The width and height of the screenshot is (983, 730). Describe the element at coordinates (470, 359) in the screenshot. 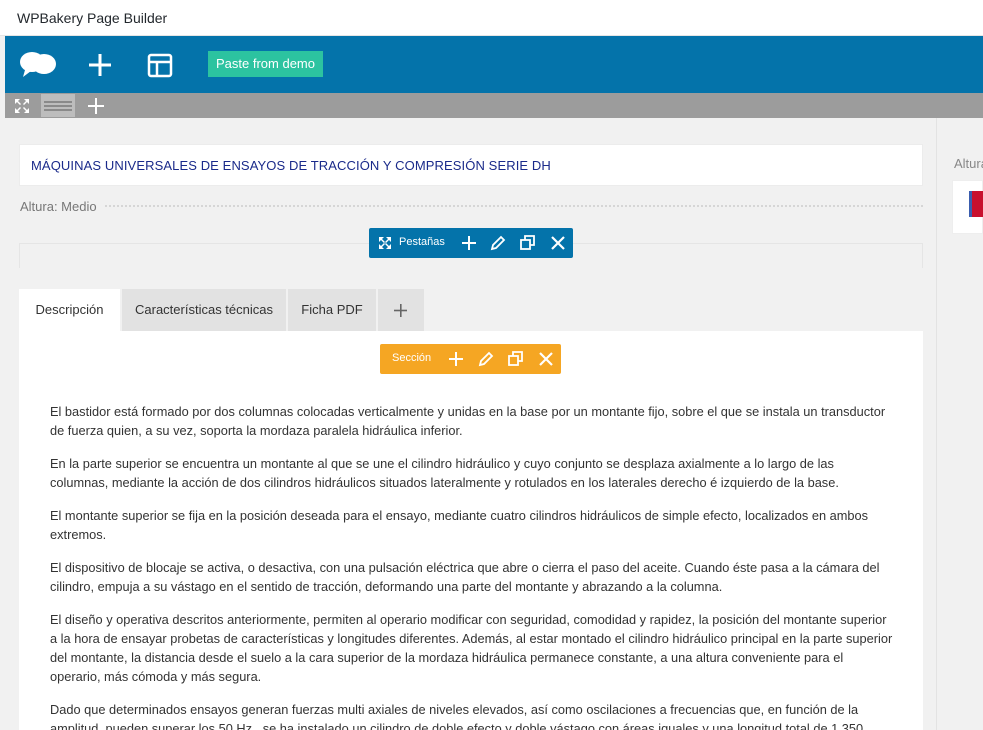

I see `section-control-bar: Sección` at that location.